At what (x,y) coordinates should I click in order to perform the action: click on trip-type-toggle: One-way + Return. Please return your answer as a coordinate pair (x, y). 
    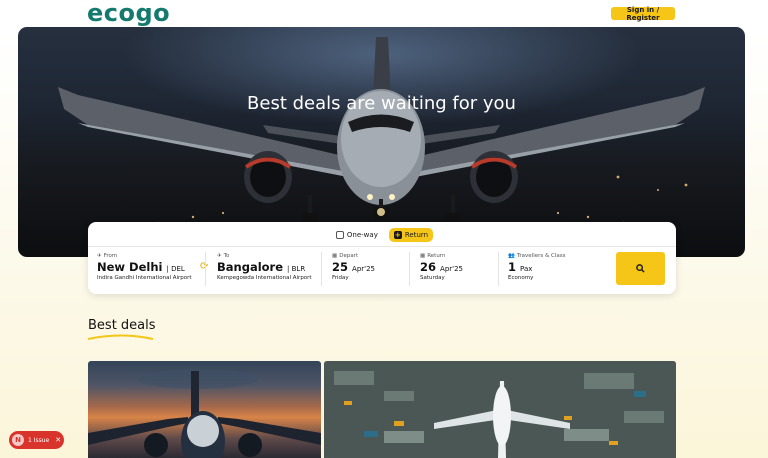
    Looking at the image, I should click on (382, 235).